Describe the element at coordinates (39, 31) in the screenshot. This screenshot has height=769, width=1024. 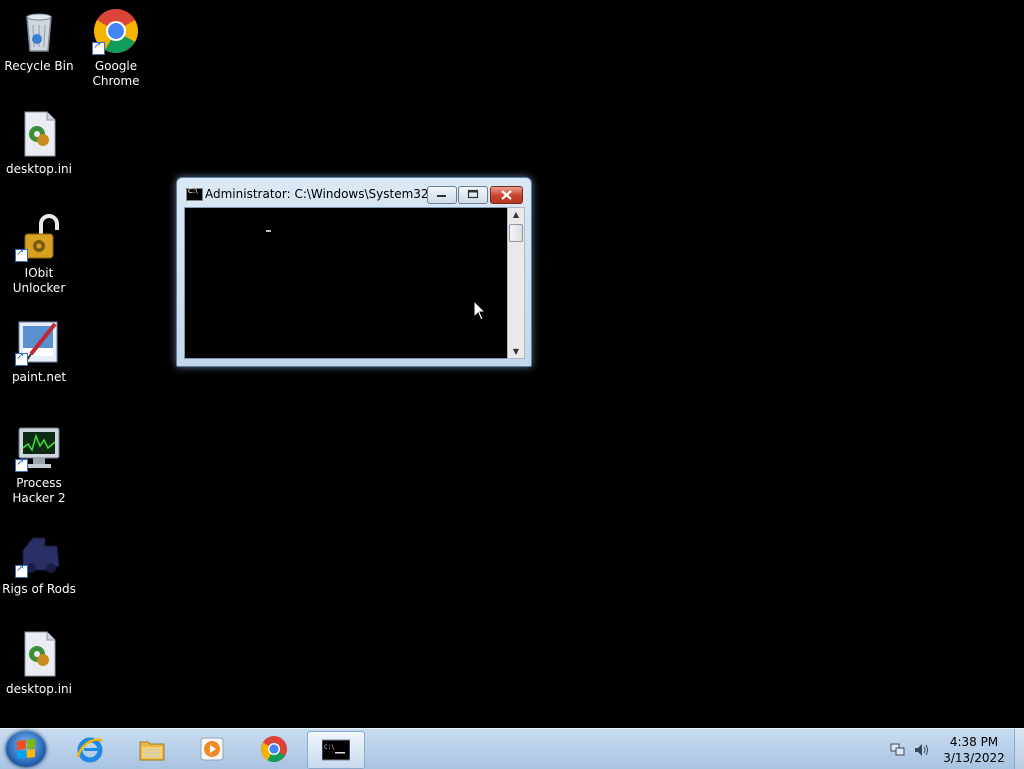
I see `recycle-bin-icon` at that location.